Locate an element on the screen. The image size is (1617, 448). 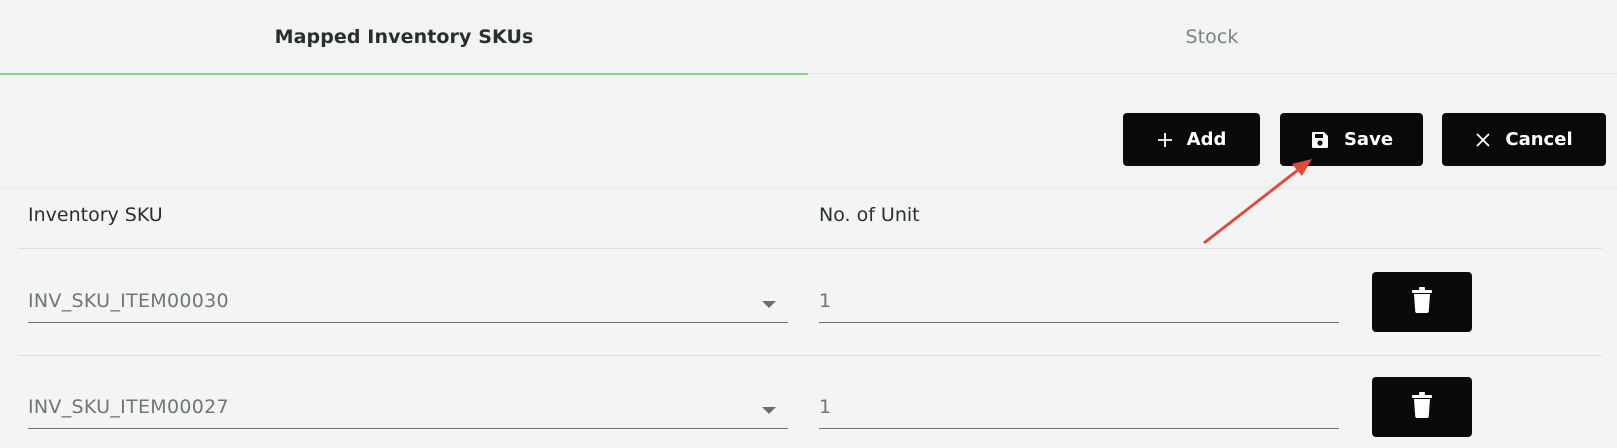
header-divider is located at coordinates (810, 248).